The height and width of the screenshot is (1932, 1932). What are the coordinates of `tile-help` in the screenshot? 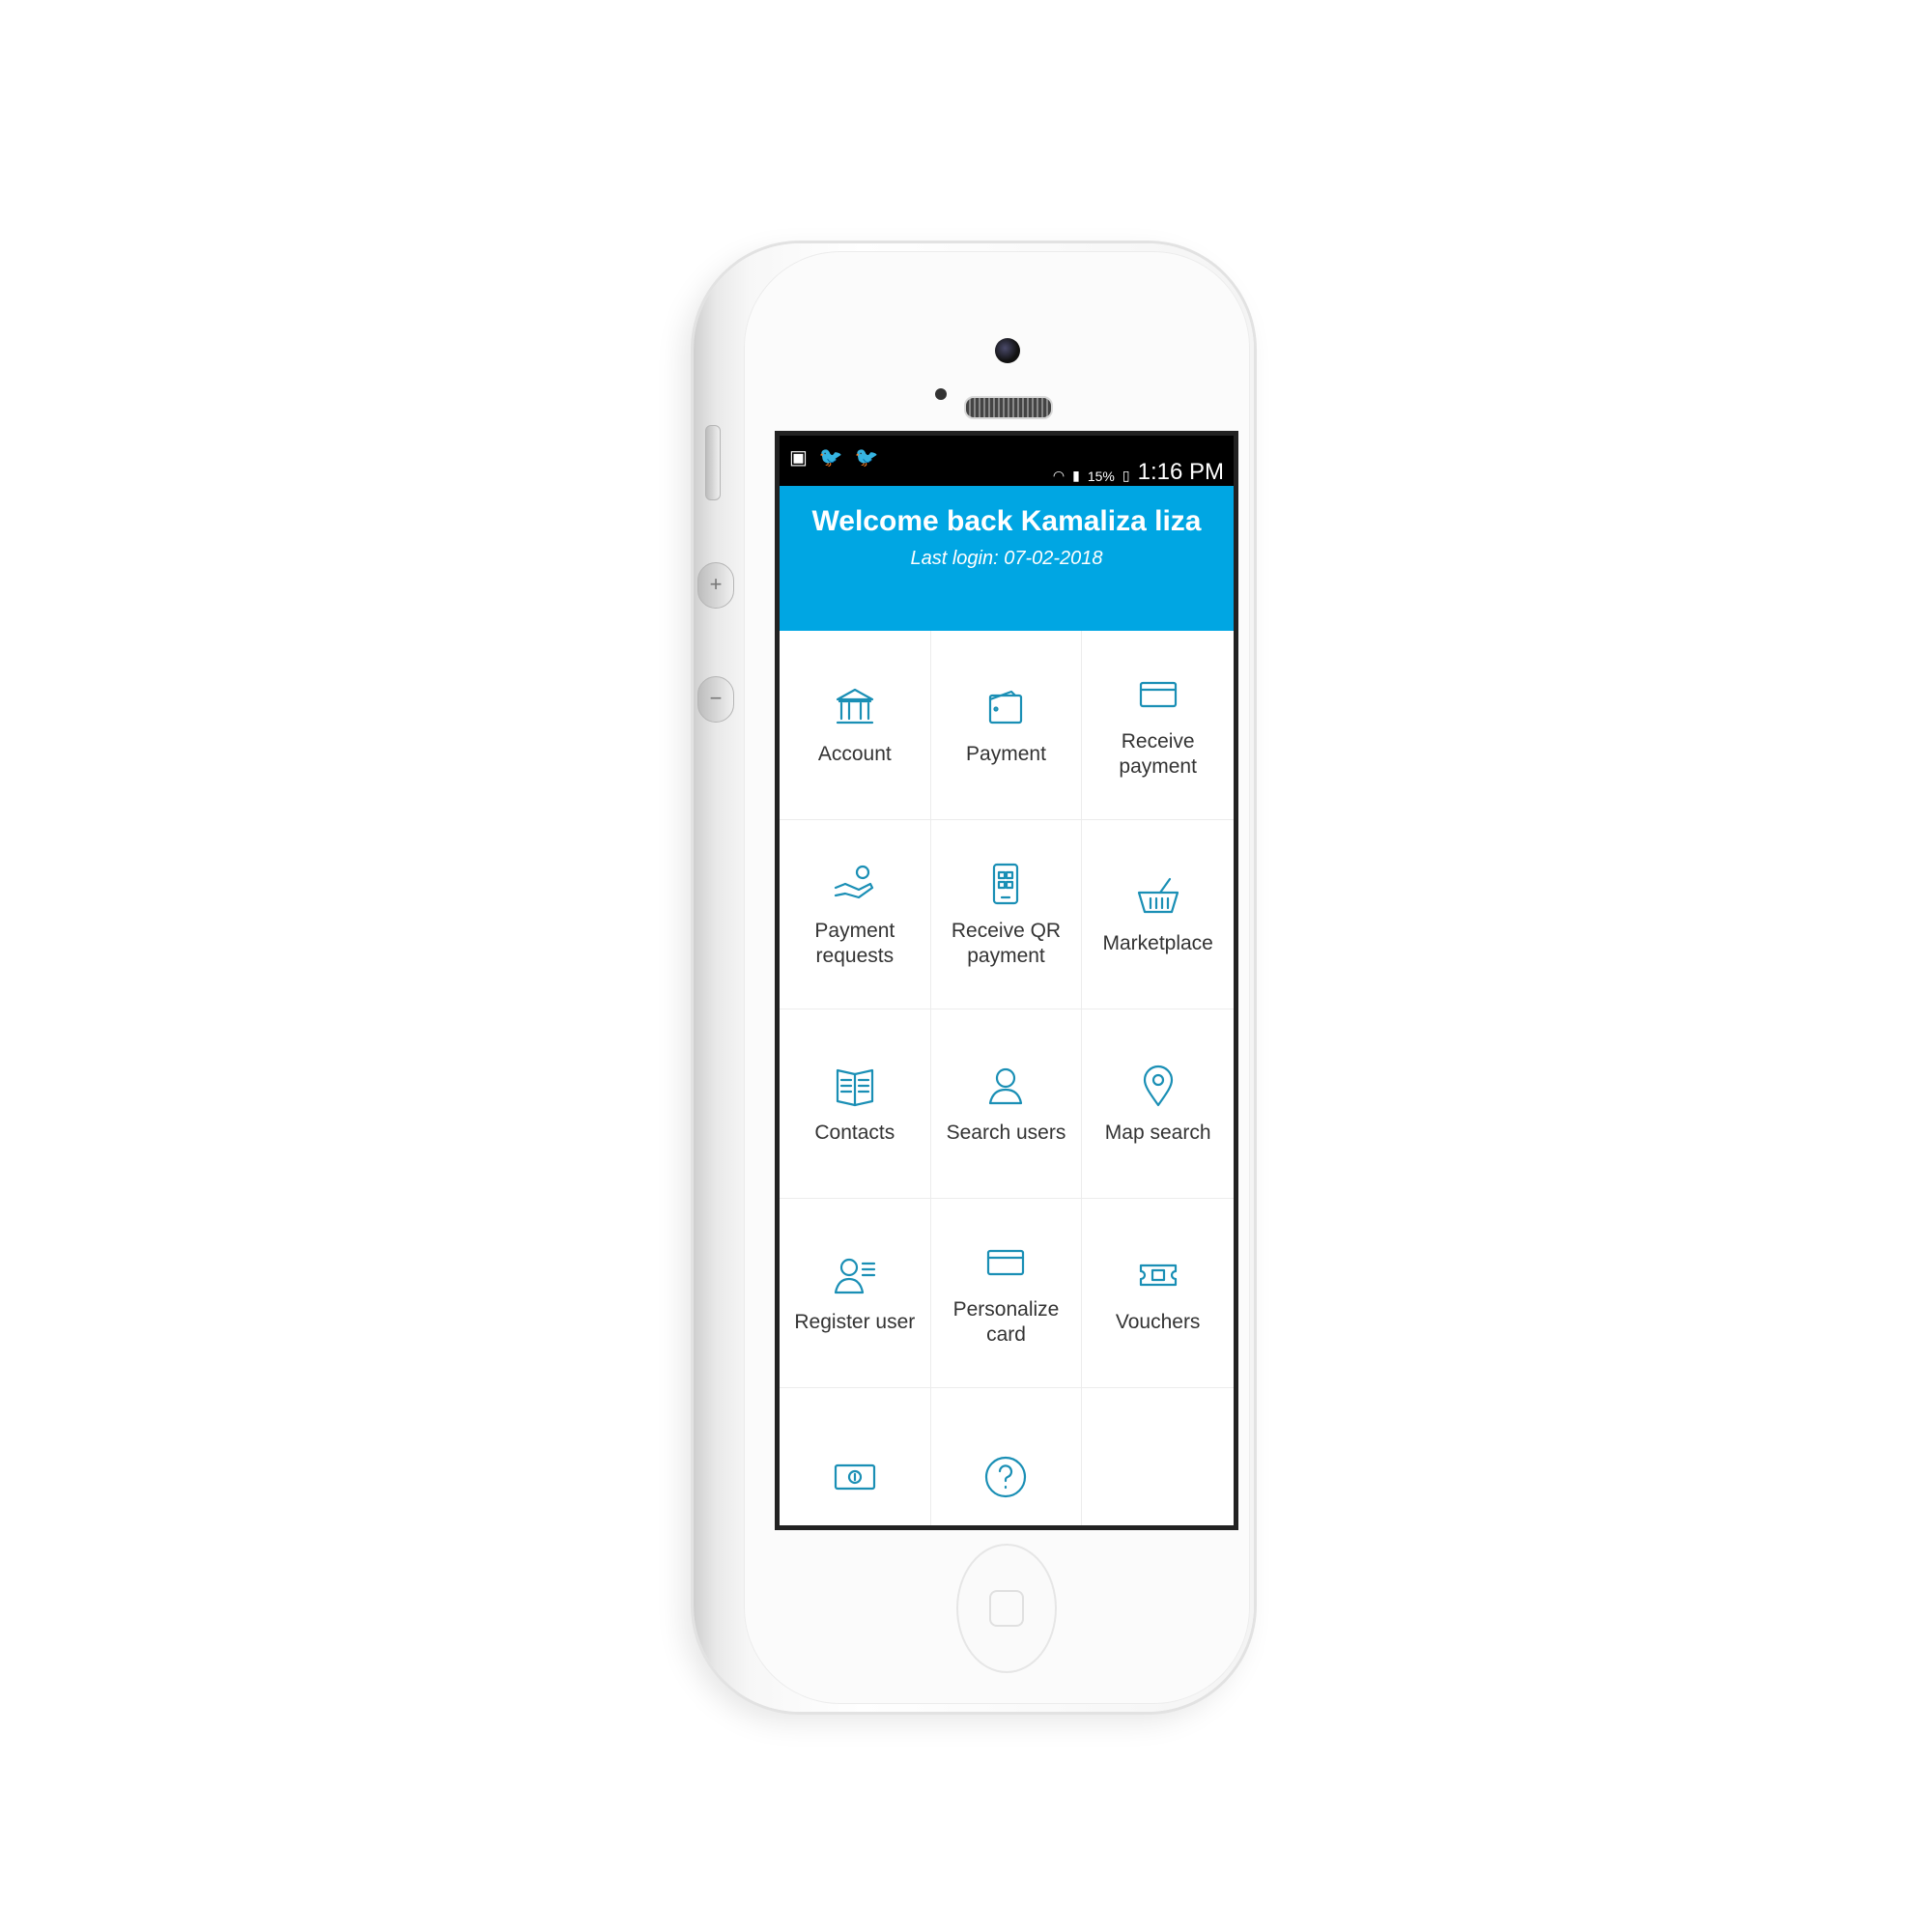 It's located at (1007, 1456).